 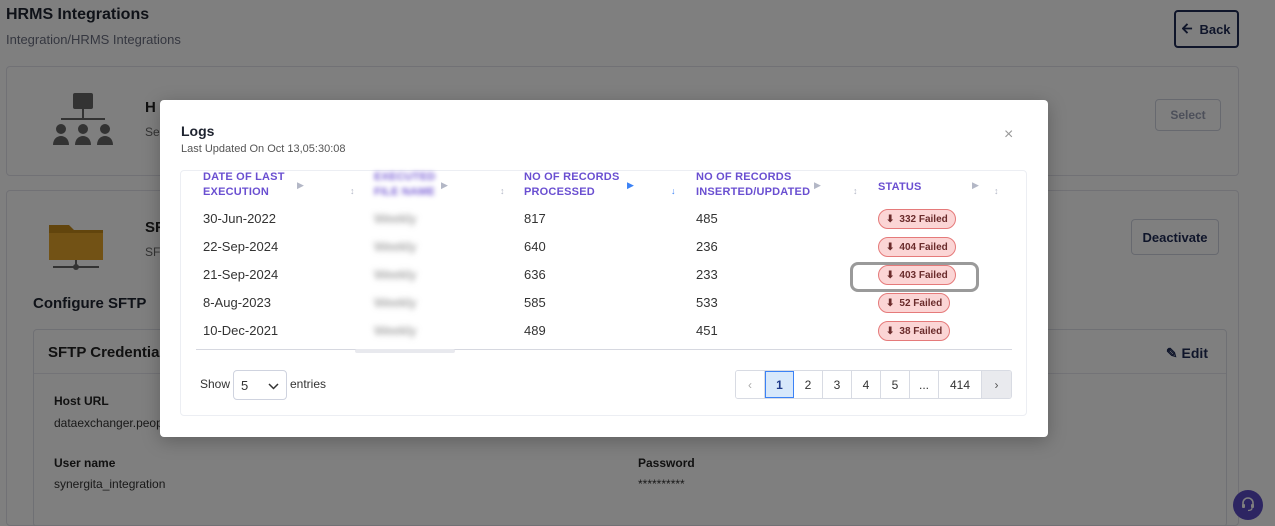 I want to click on cell-date: 8-Aug-2023, so click(x=237, y=302).